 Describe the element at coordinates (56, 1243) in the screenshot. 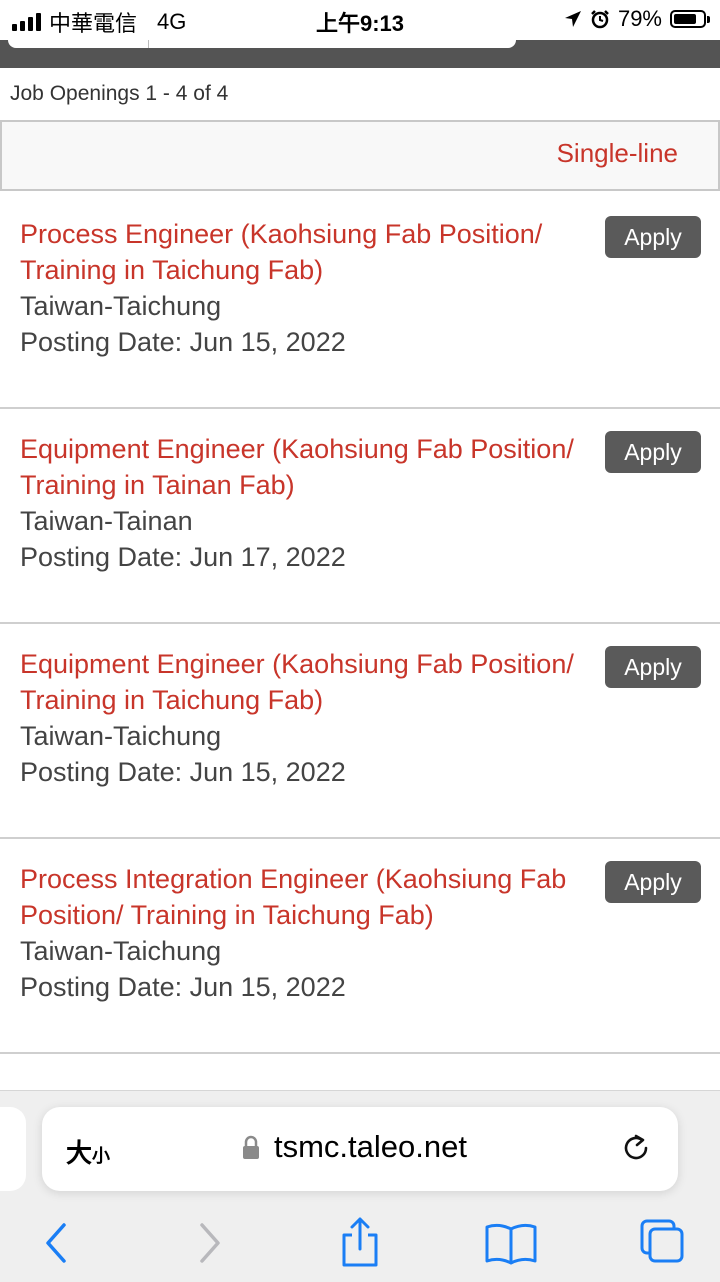

I see `back-icon` at that location.